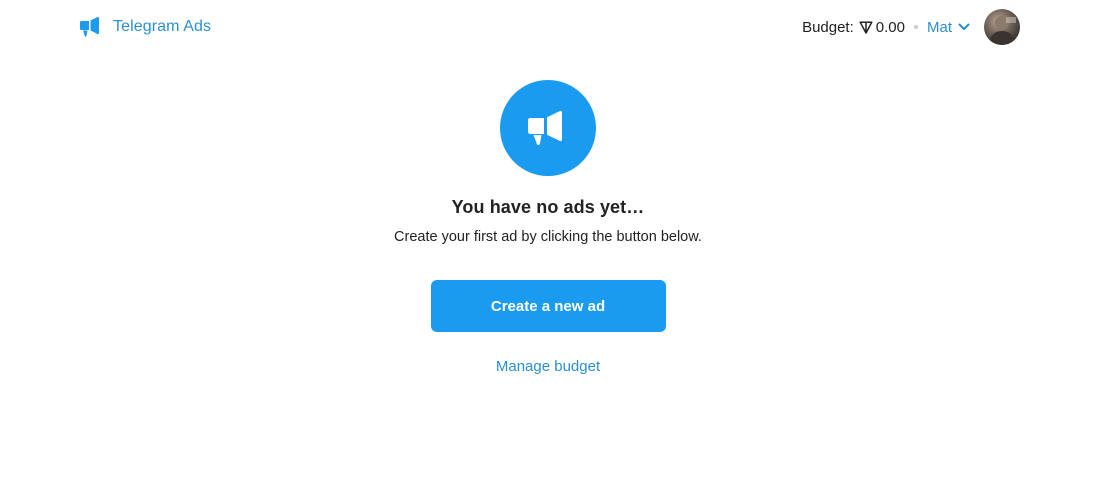 The image size is (1096, 486). I want to click on separator-dot, so click(915, 27).